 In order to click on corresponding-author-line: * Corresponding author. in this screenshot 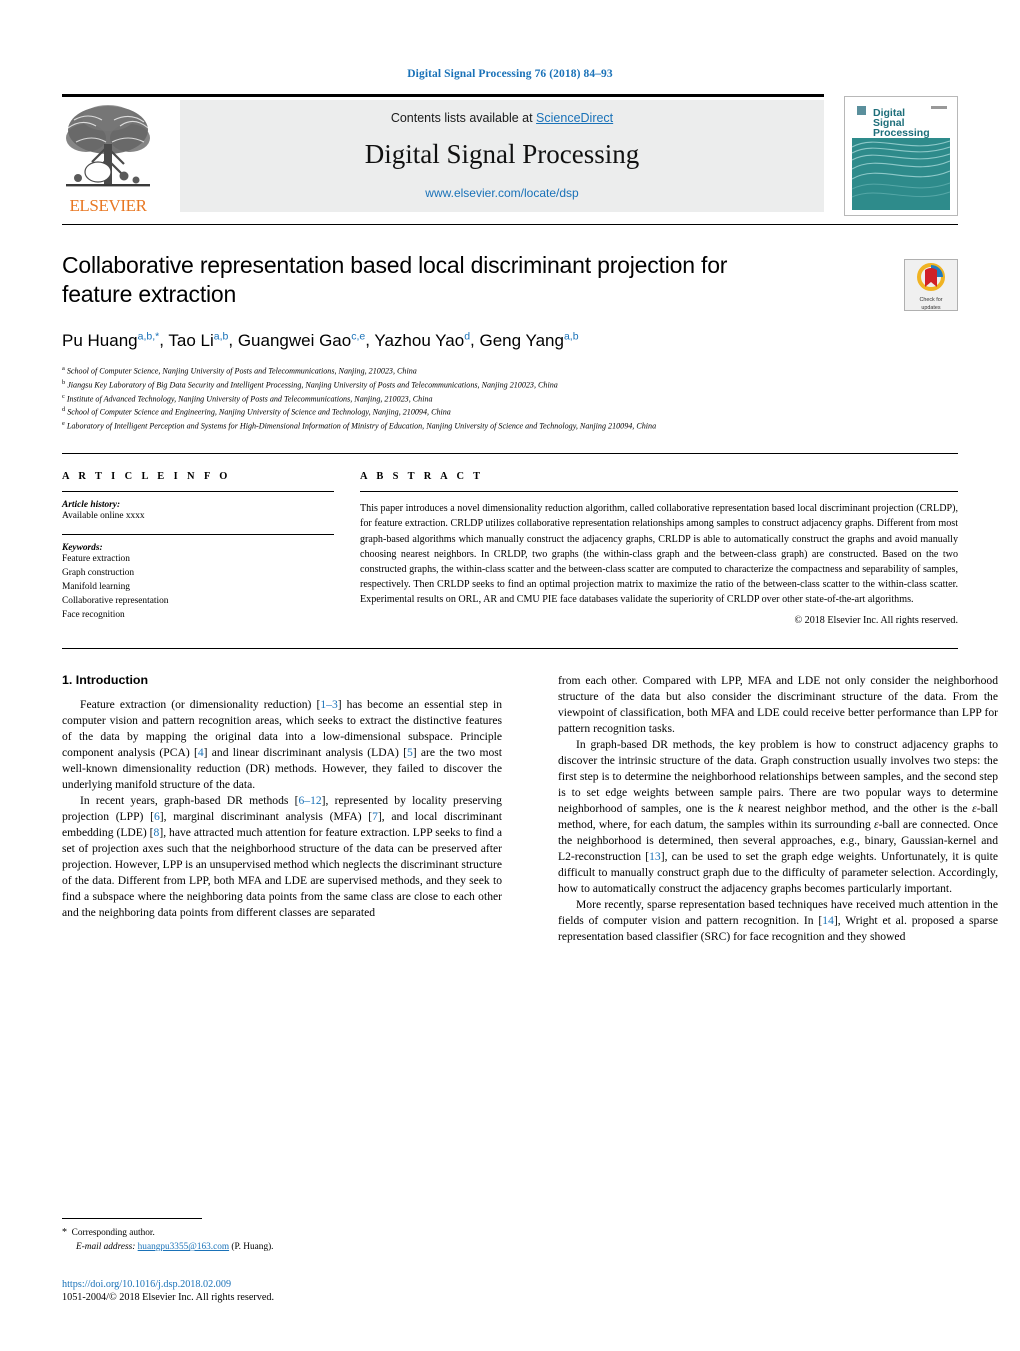, I will do `click(282, 1233)`.